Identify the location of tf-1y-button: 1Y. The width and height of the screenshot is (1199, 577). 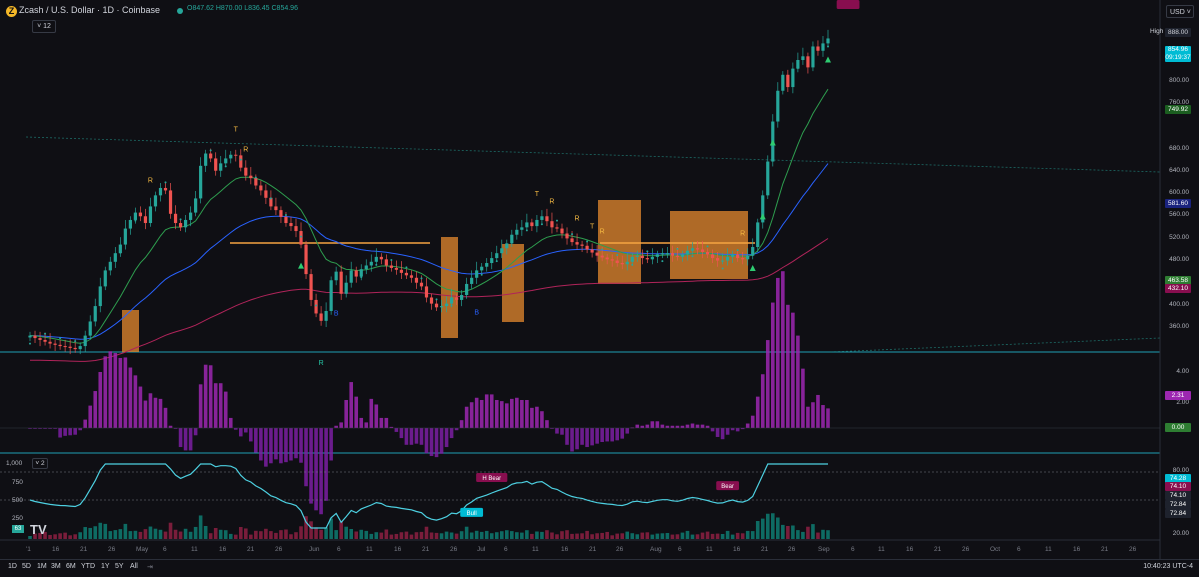
(105, 566).